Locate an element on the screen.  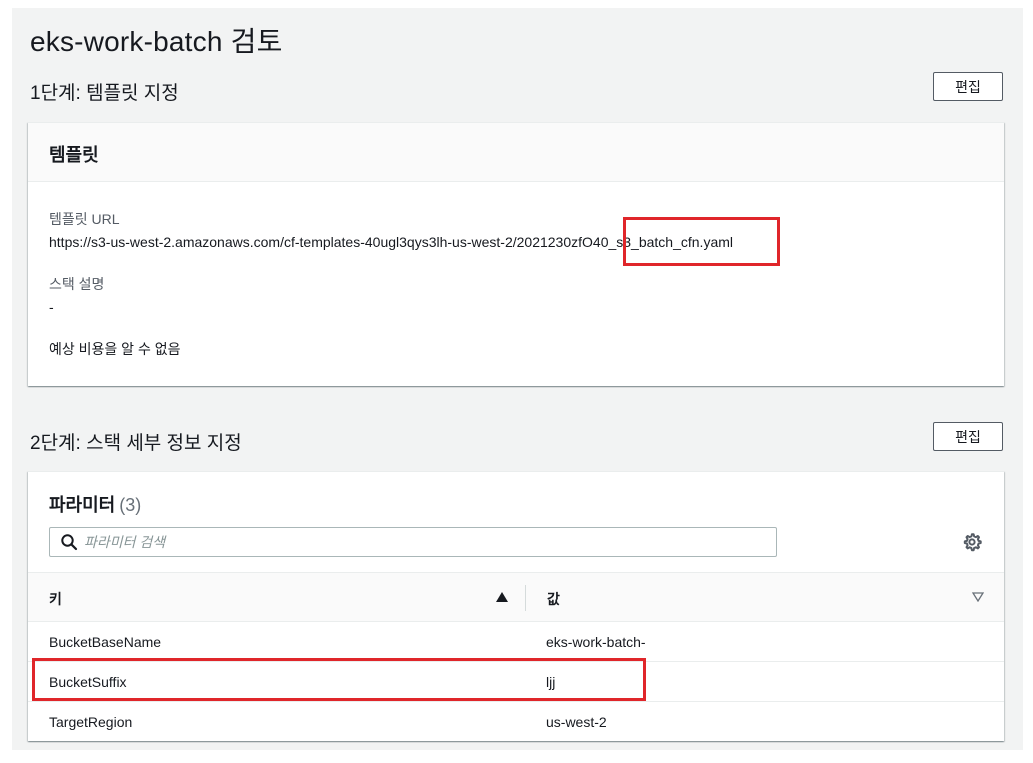
stack-description-value: - is located at coordinates (51, 307).